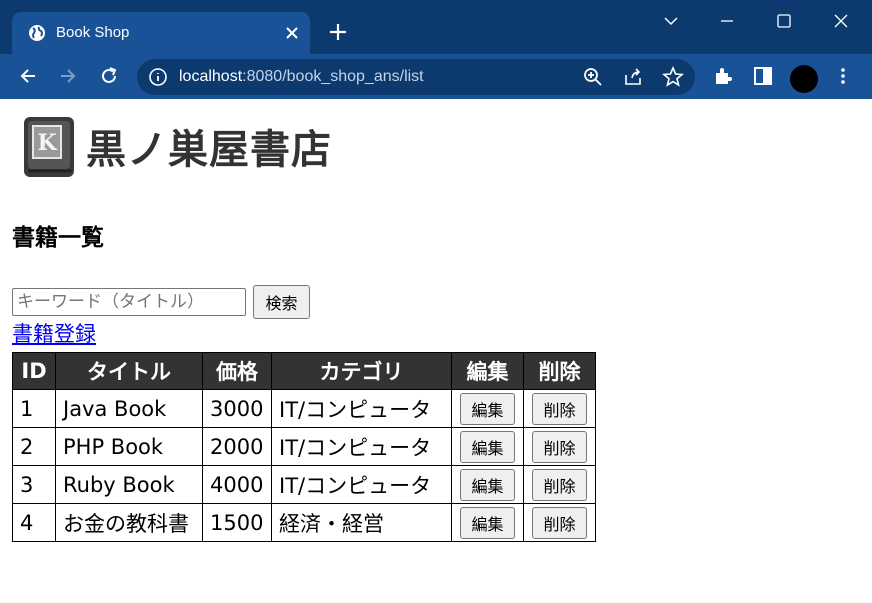 This screenshot has width=872, height=603. I want to click on logo-letter: K, so click(47, 143).